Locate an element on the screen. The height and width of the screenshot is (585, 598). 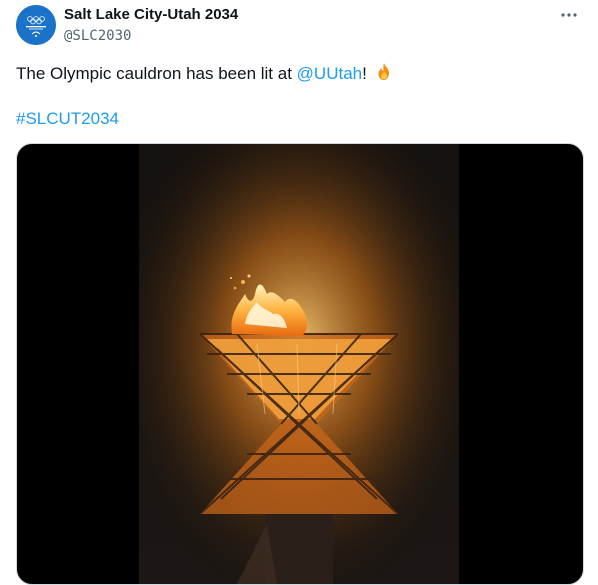
slc-2034-logo is located at coordinates (36, 25).